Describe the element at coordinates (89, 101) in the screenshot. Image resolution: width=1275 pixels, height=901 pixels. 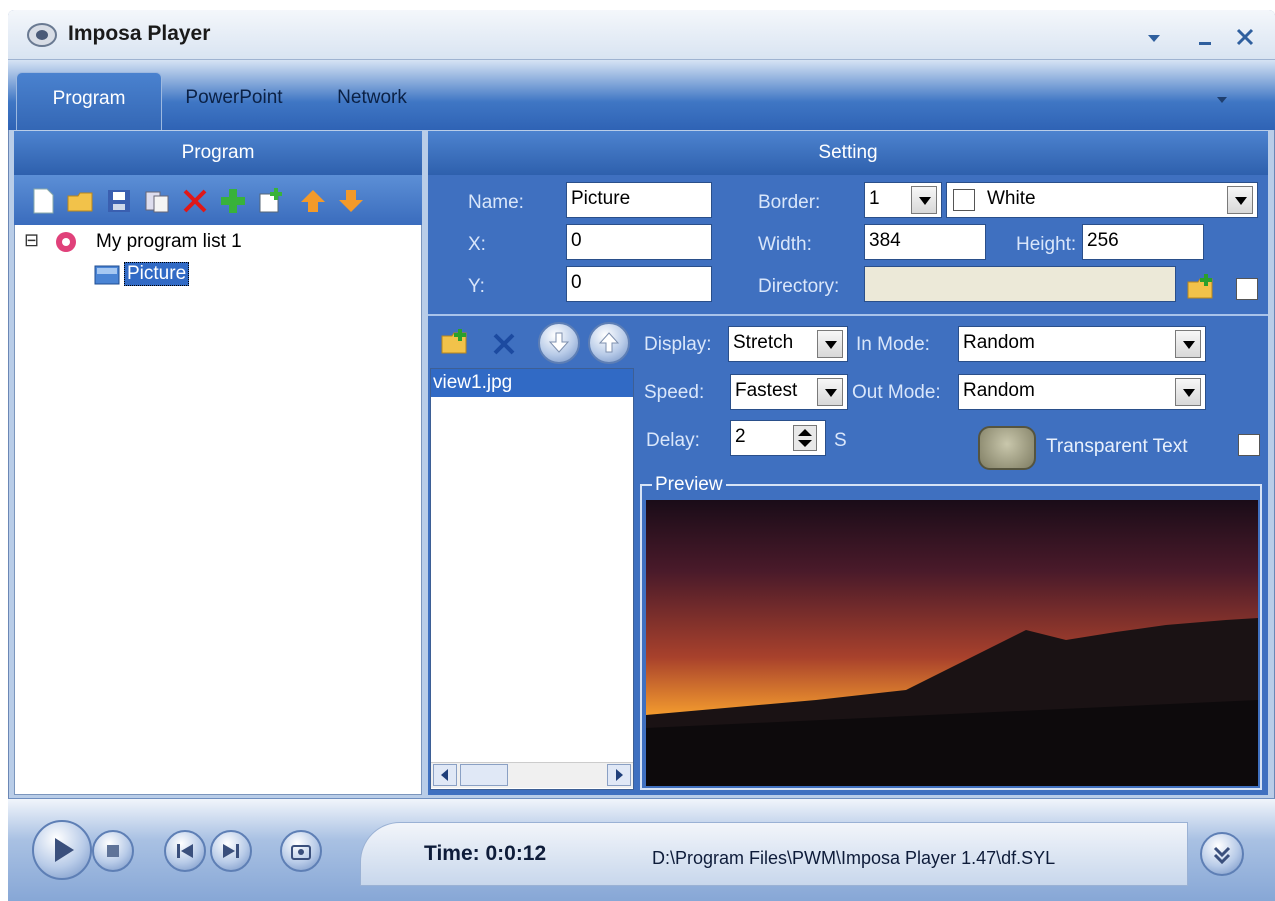
I see `tab-program: Program` at that location.